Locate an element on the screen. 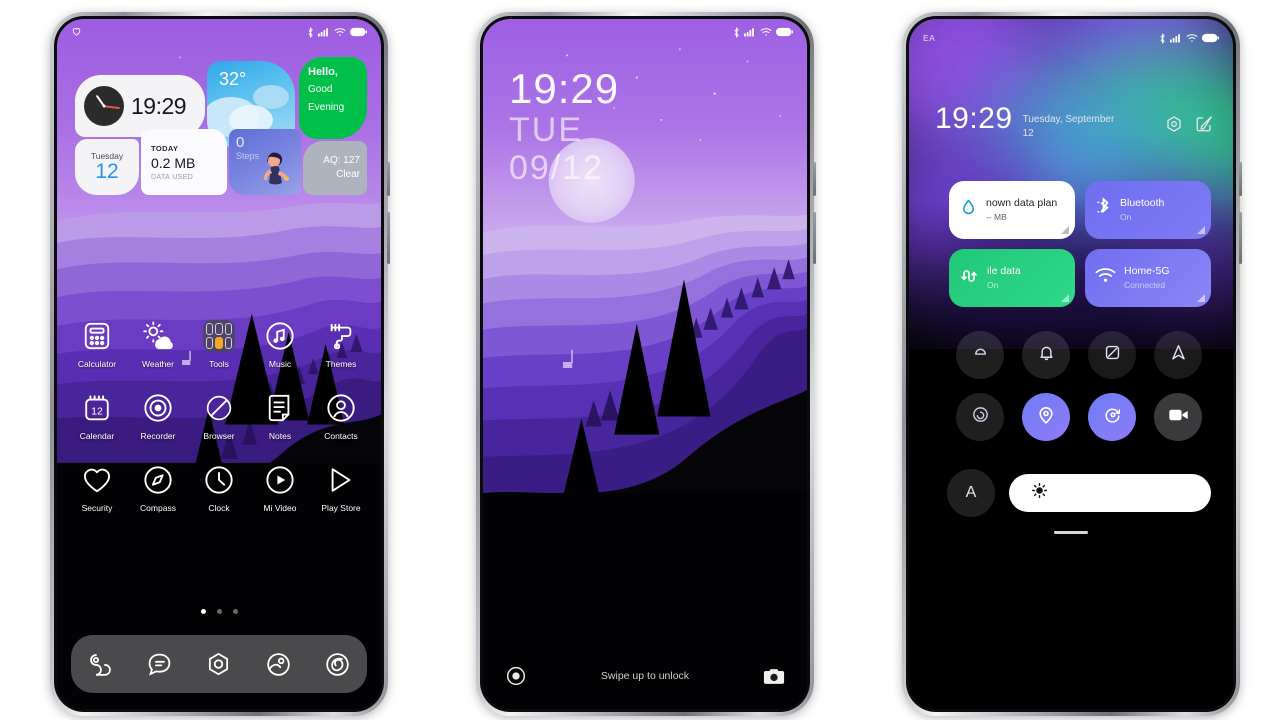  cc-actions is located at coordinates (1189, 120).